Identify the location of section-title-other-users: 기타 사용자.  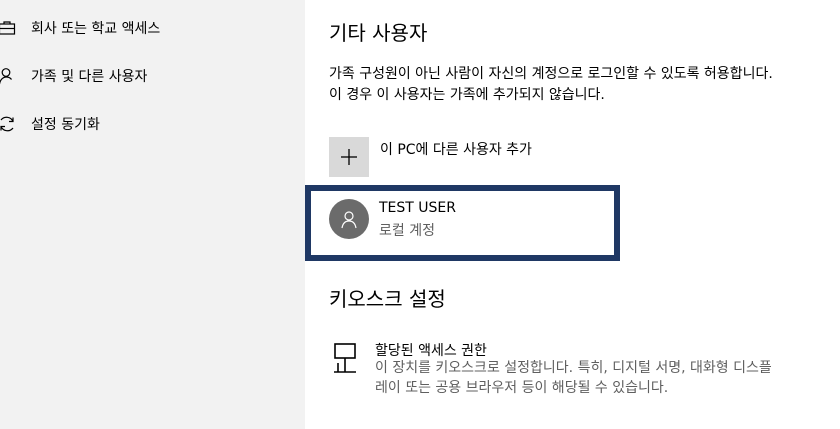
(378, 33).